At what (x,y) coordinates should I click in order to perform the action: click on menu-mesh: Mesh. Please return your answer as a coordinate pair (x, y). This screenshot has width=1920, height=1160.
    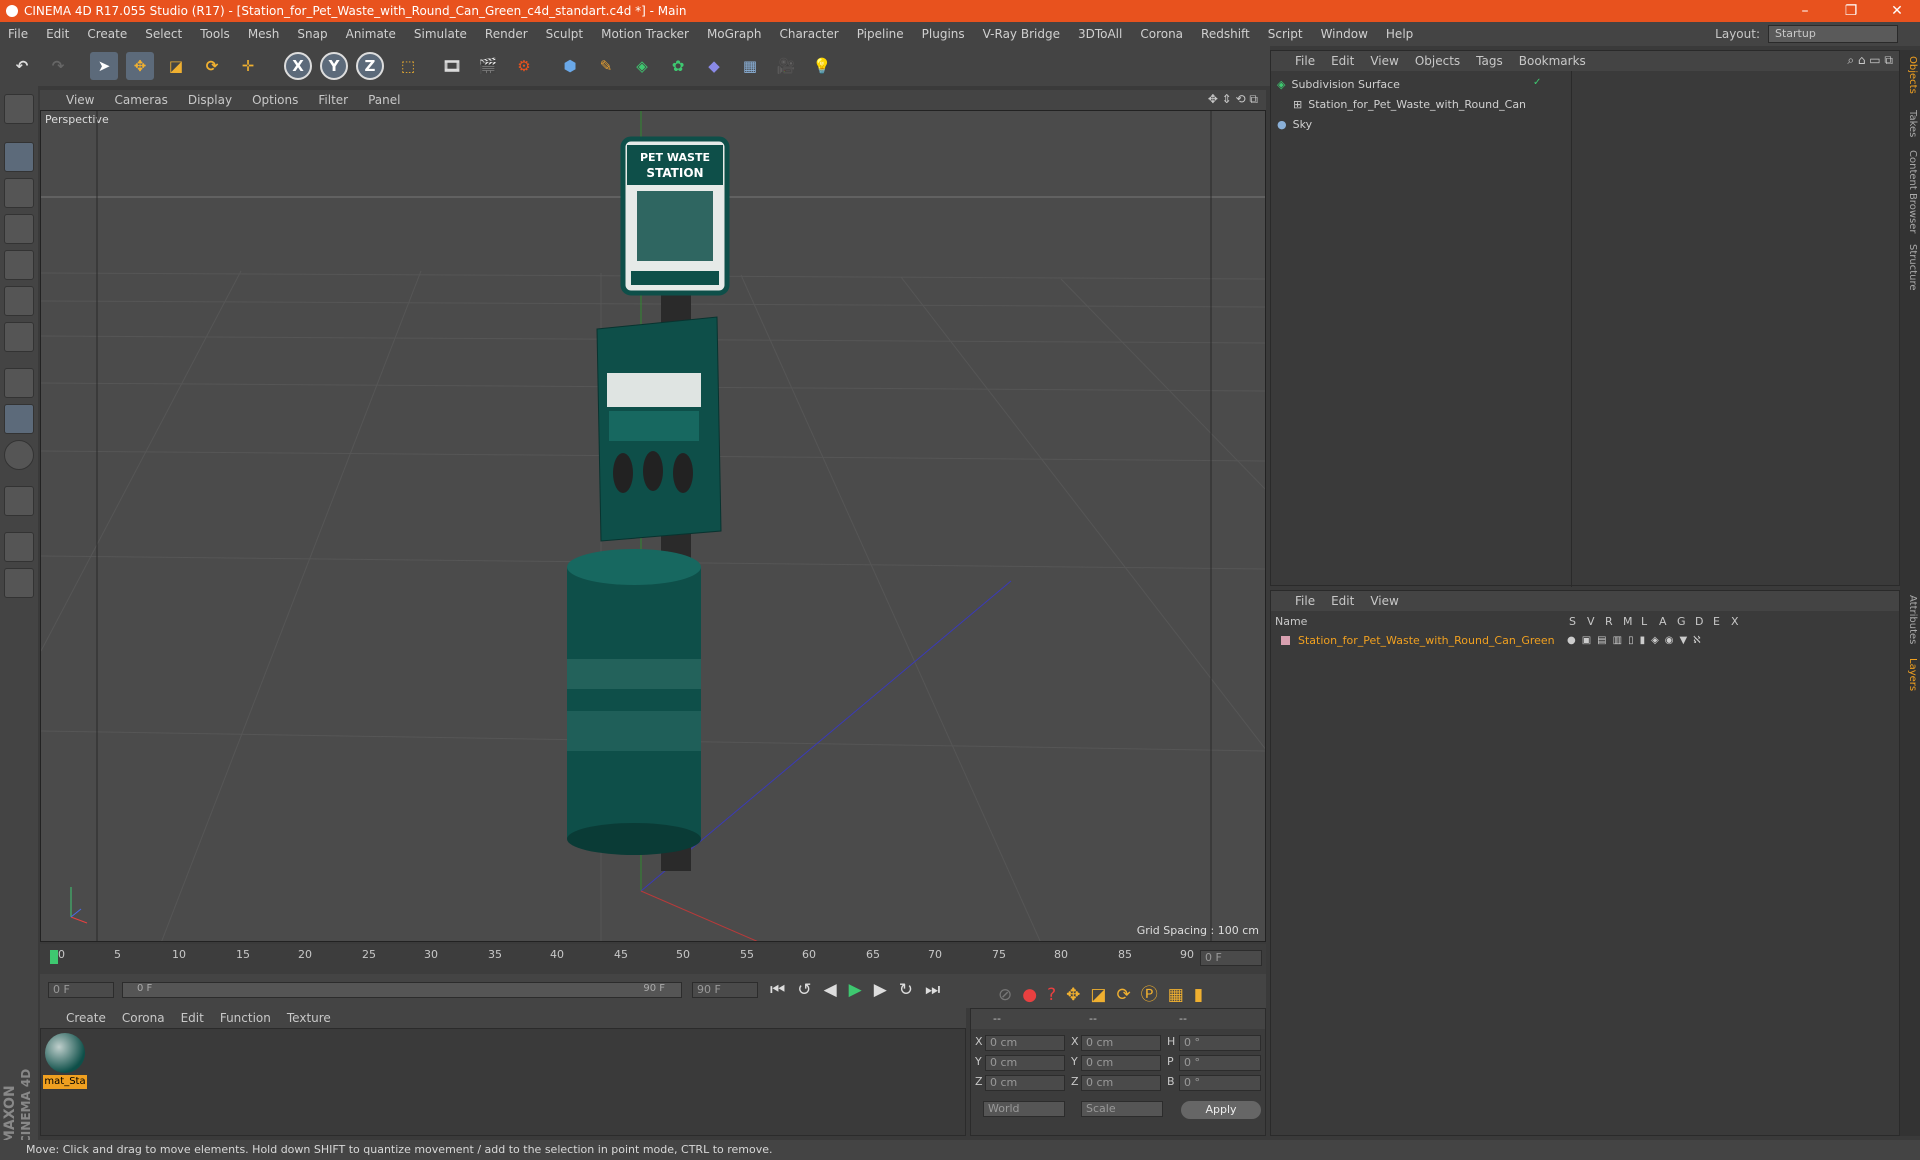
    Looking at the image, I should click on (264, 34).